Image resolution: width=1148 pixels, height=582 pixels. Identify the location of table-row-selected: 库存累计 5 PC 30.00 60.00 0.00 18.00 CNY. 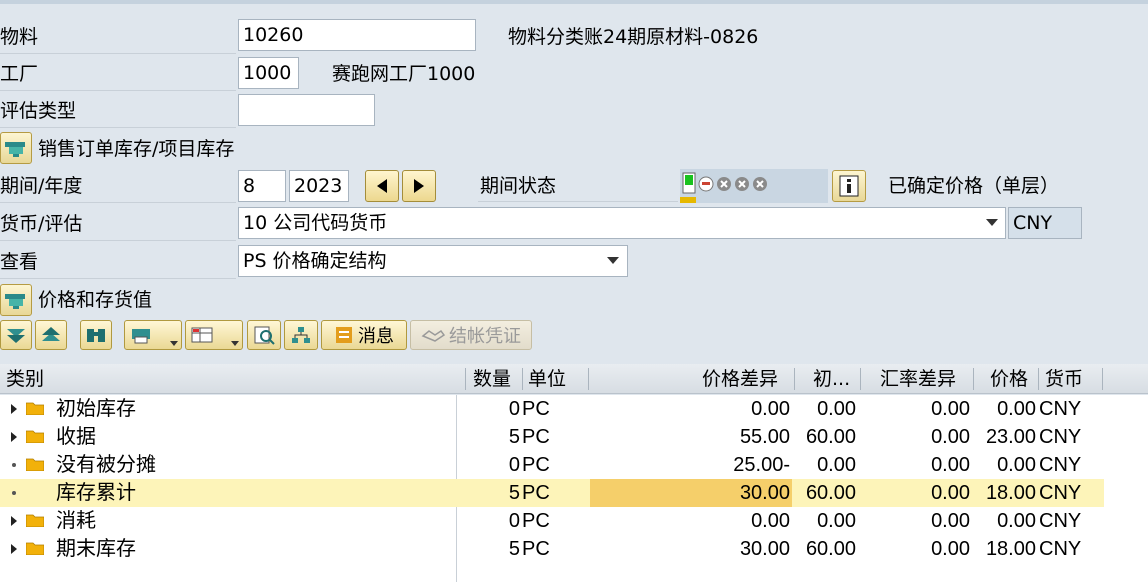
(552, 493).